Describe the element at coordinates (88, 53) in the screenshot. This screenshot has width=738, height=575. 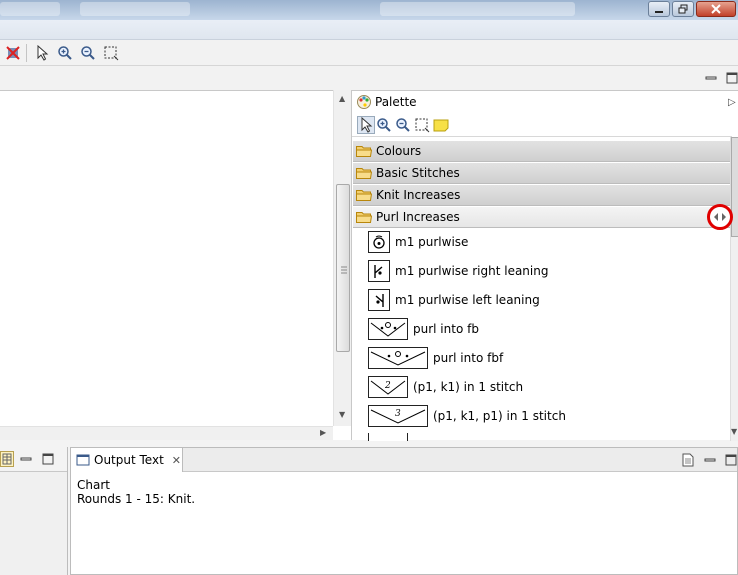
I see `zoom-out-button` at that location.